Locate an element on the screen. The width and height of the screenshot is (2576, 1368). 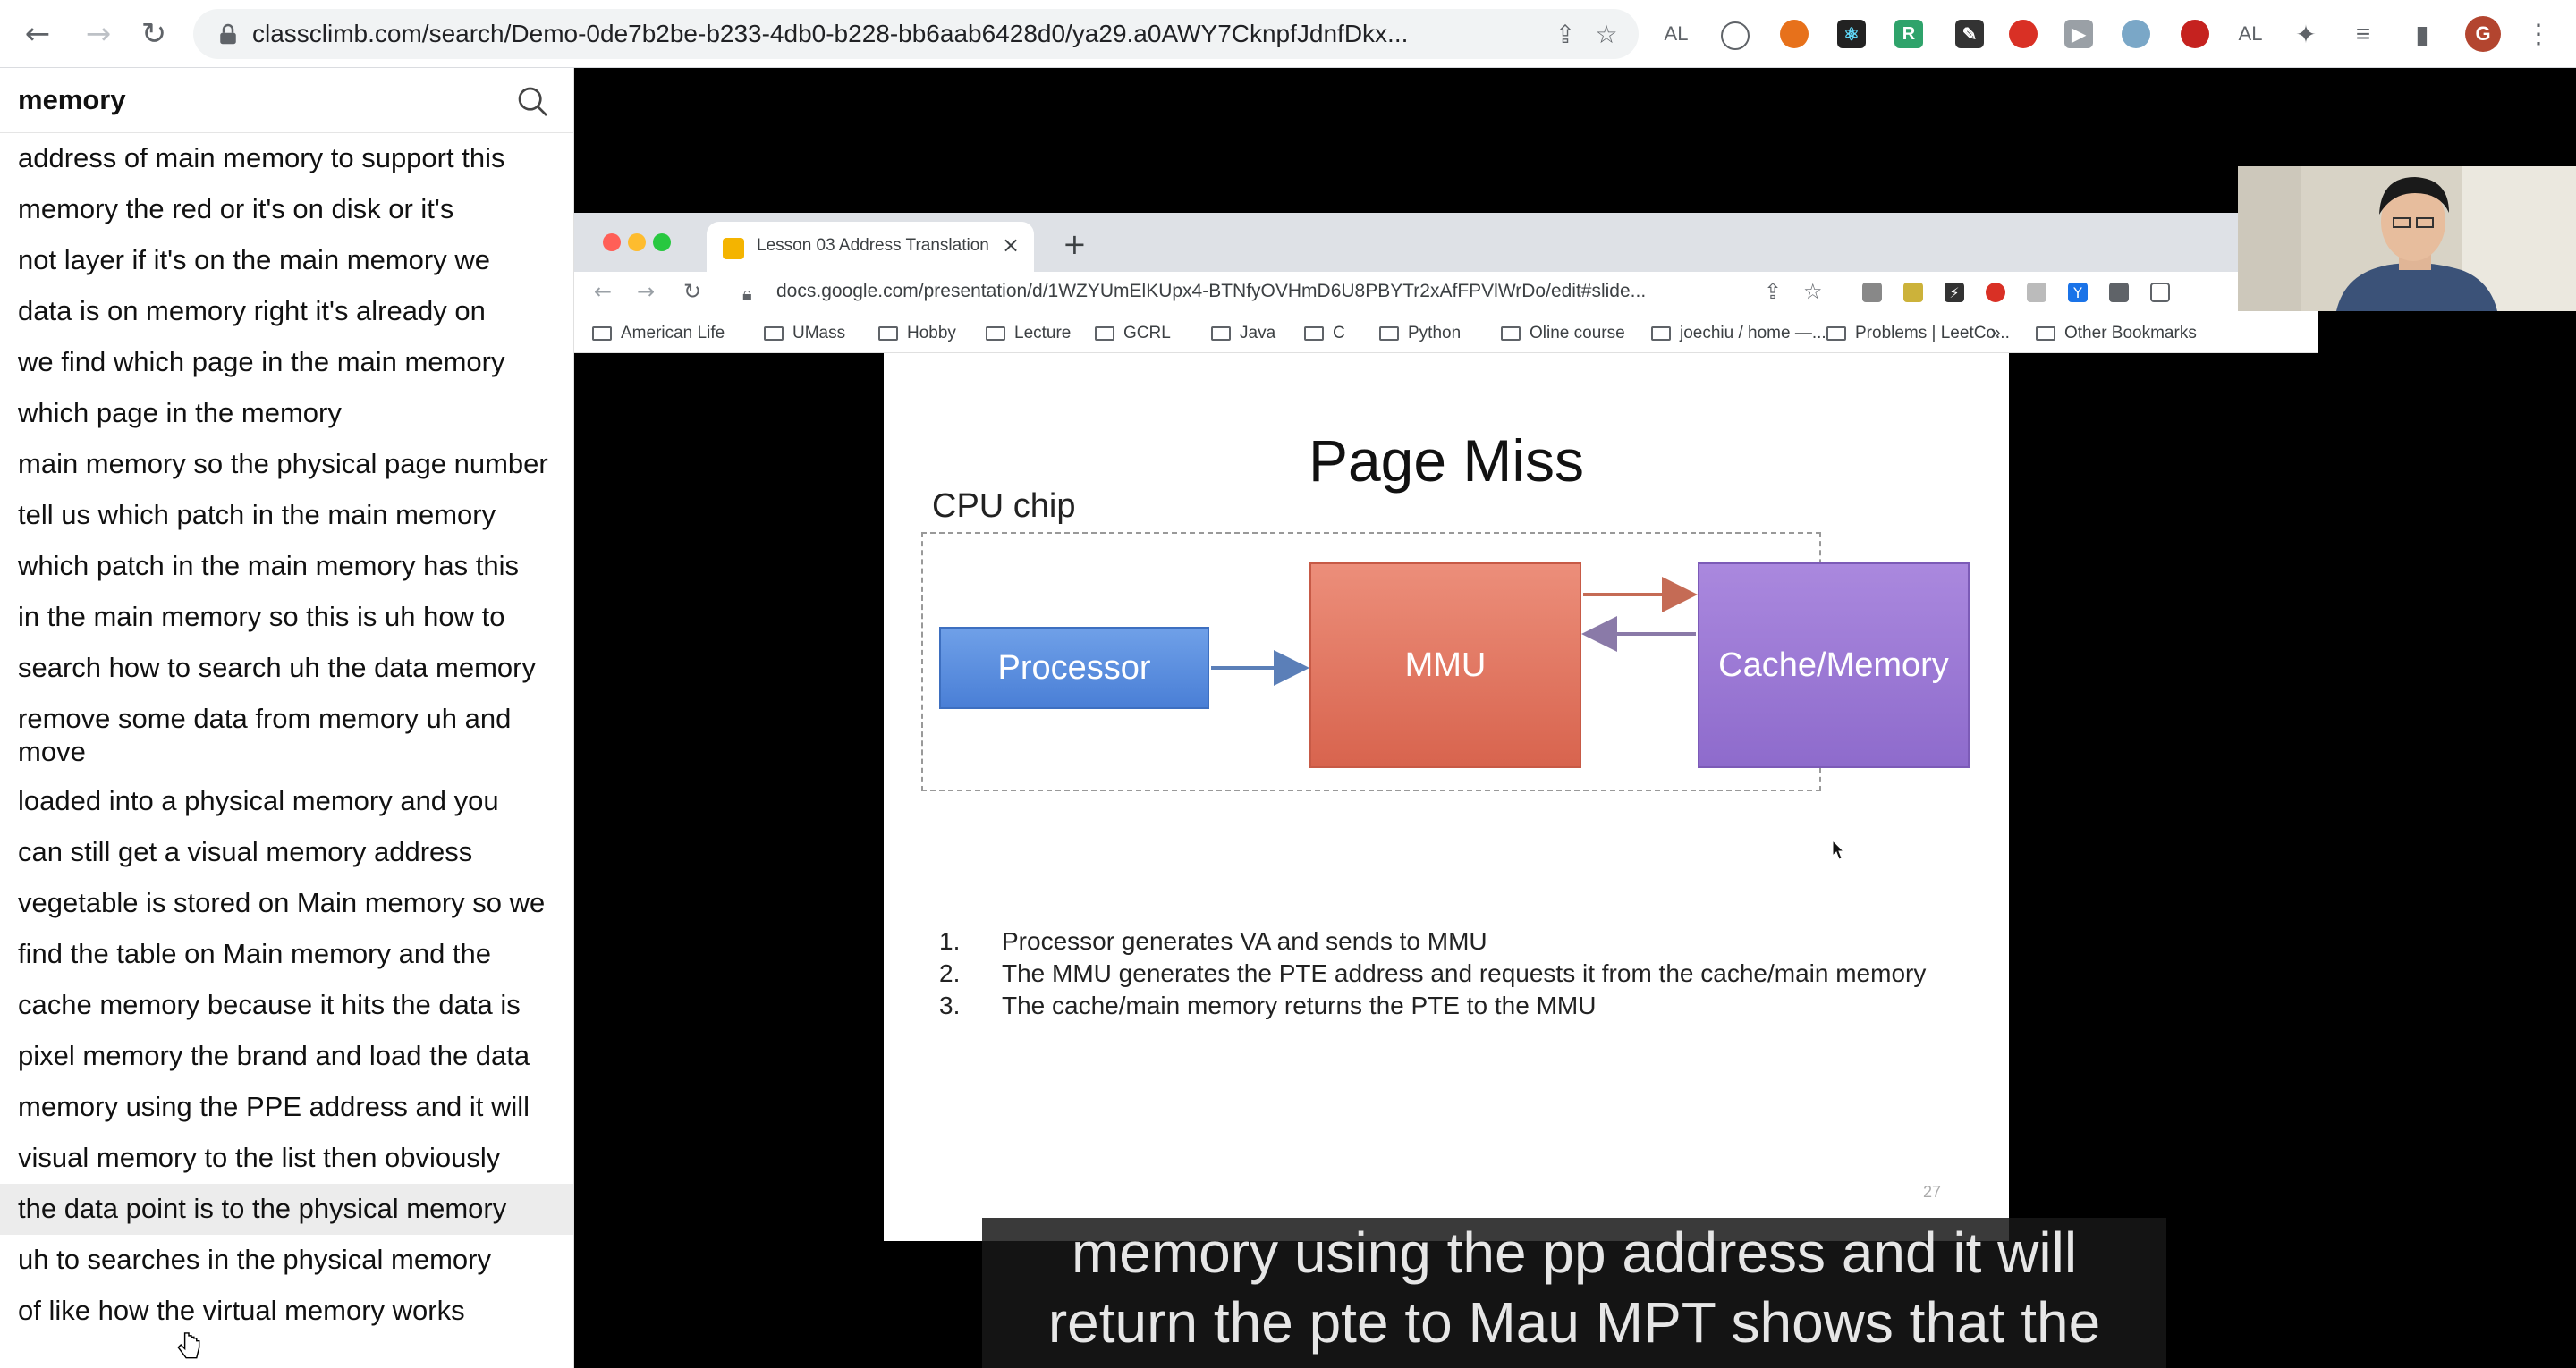
bookmark-item: Python is located at coordinates (1420, 334).